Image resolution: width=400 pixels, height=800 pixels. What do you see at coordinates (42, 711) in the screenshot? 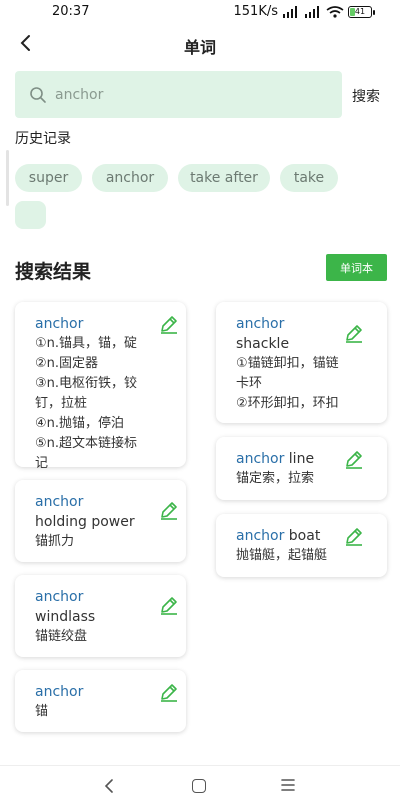
I see `card-definition: 锚` at bounding box center [42, 711].